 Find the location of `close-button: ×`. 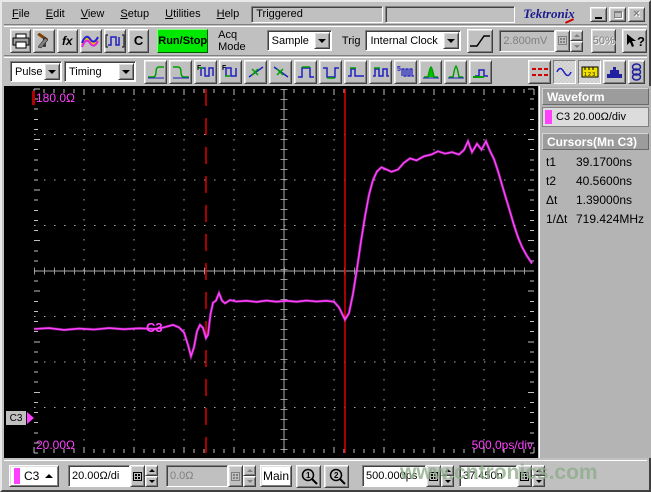

close-button: × is located at coordinates (636, 14).